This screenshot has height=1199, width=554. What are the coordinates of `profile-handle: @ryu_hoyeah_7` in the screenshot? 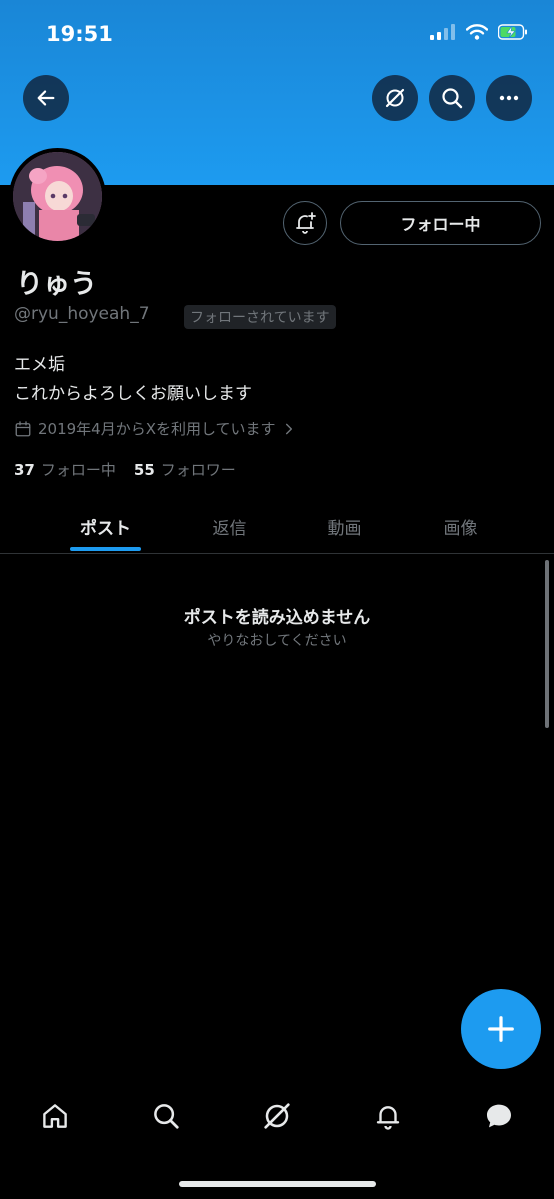 It's located at (82, 314).